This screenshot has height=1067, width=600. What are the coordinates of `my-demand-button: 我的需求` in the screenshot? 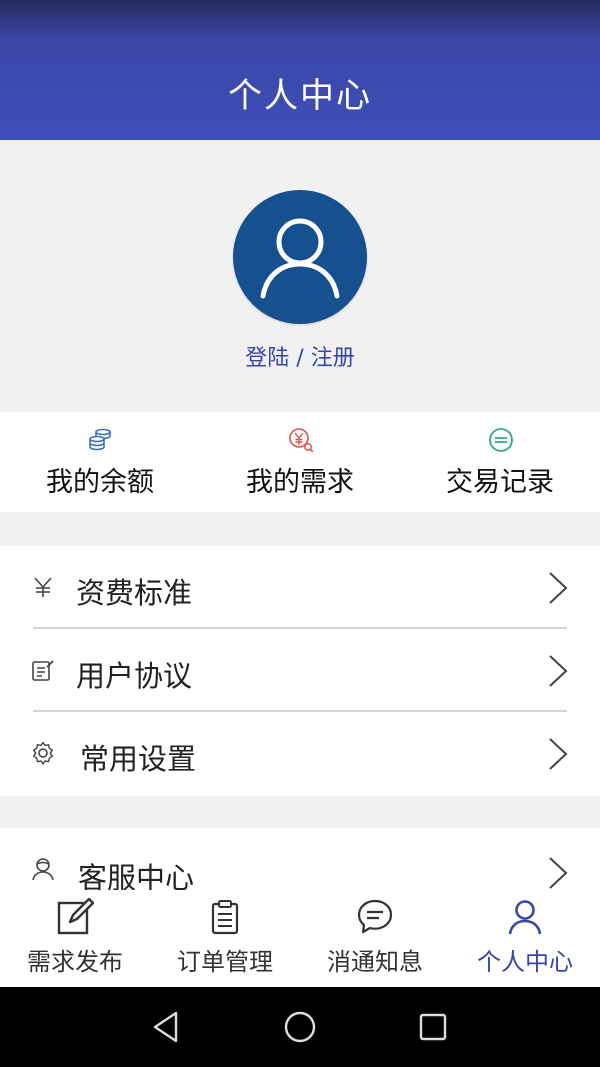 It's located at (300, 462).